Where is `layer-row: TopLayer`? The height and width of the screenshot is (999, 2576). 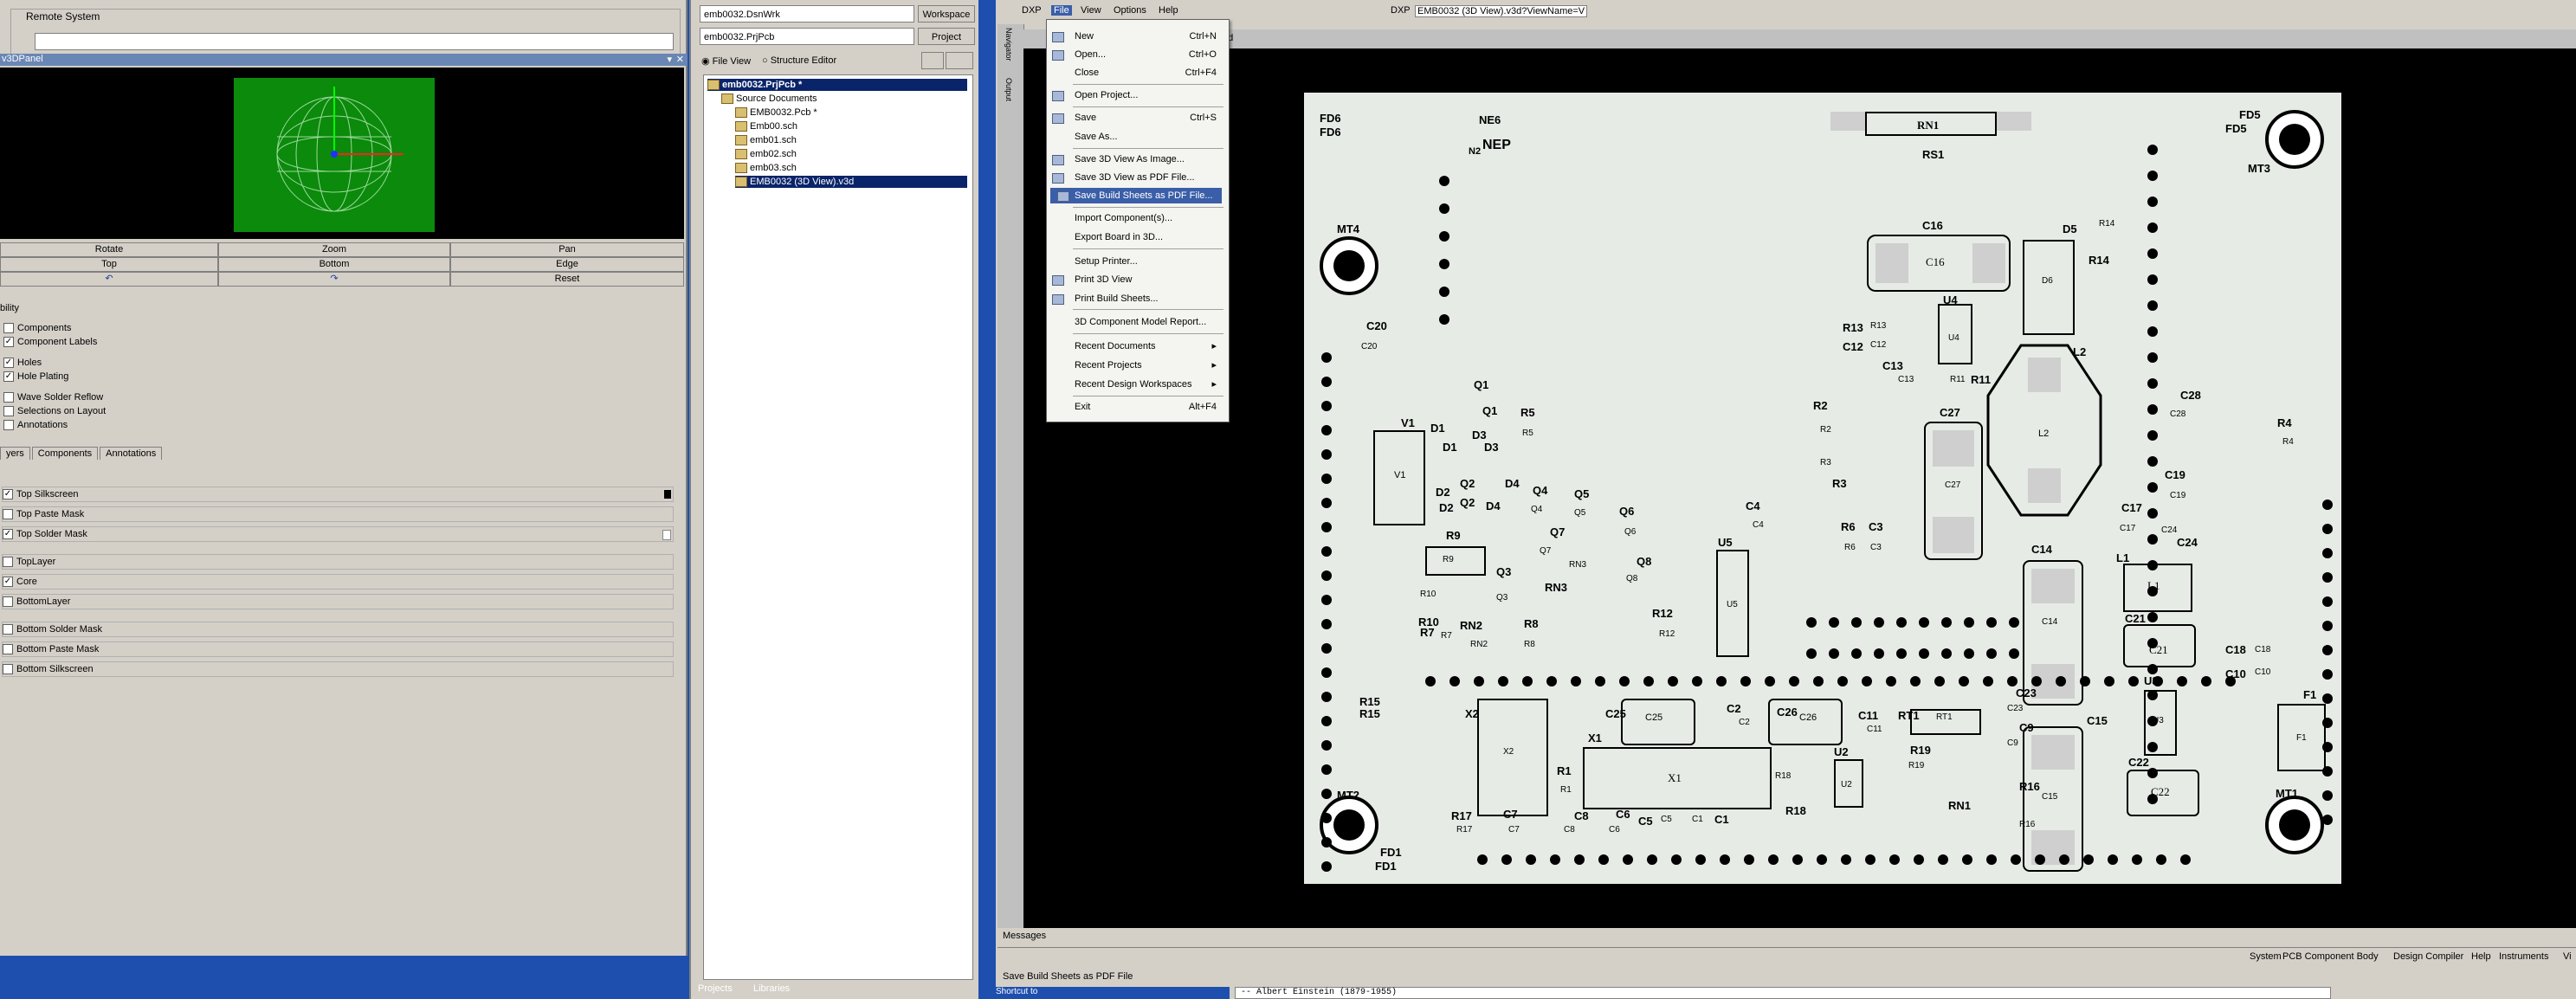 layer-row: TopLayer is located at coordinates (338, 562).